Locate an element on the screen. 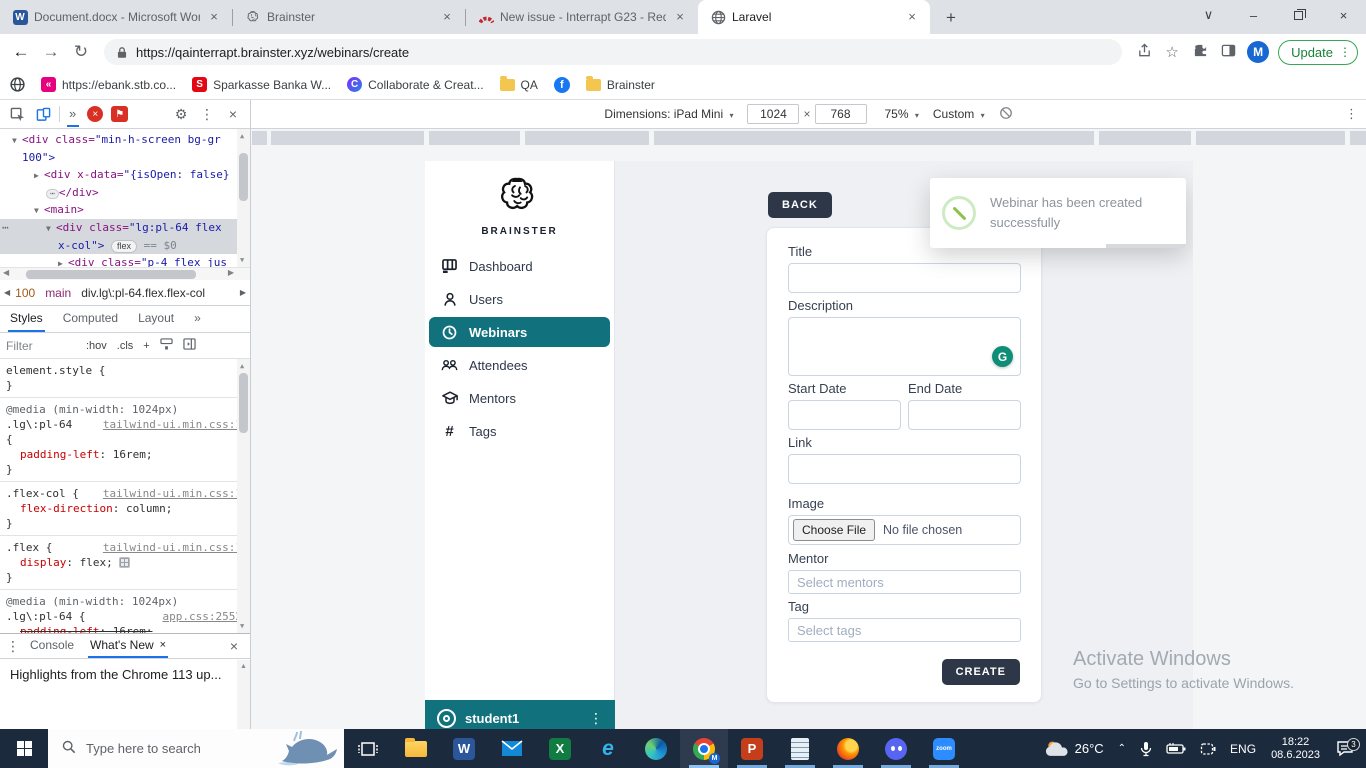 Image resolution: width=1366 pixels, height=768 pixels. taskbar-search-box: Type here to search is located at coordinates (196, 748).